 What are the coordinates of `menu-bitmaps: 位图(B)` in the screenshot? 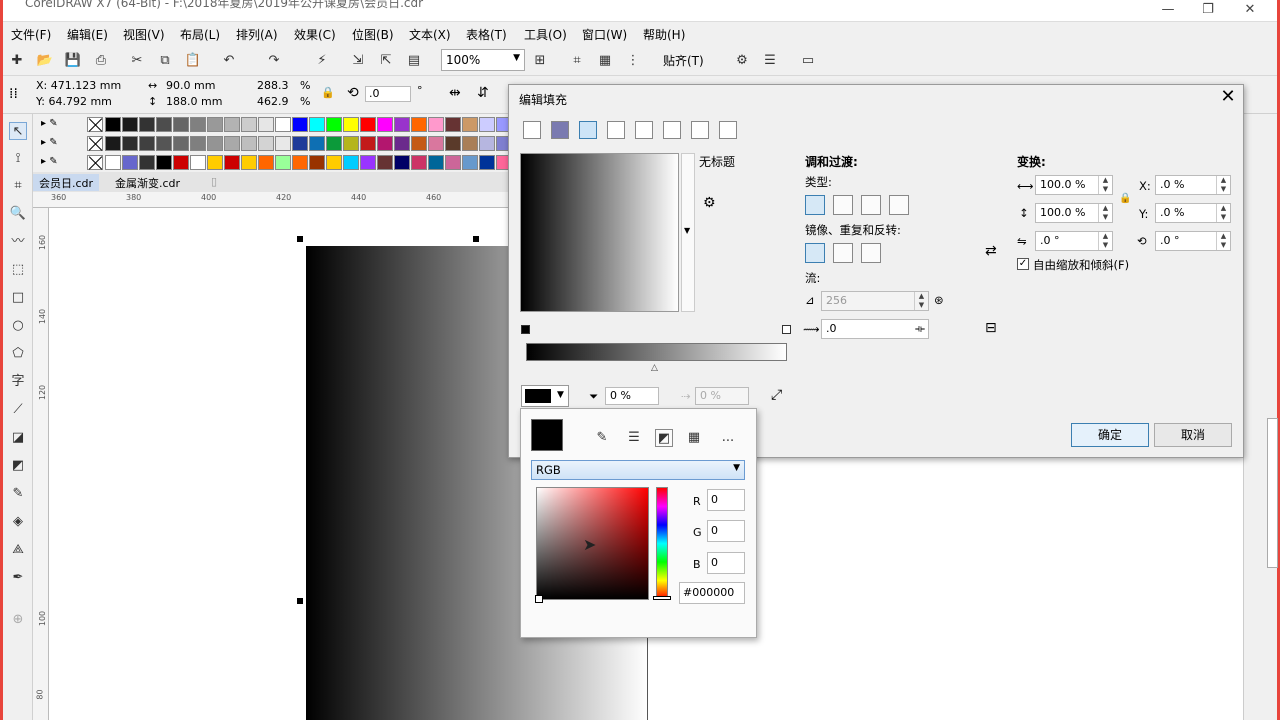 It's located at (373, 34).